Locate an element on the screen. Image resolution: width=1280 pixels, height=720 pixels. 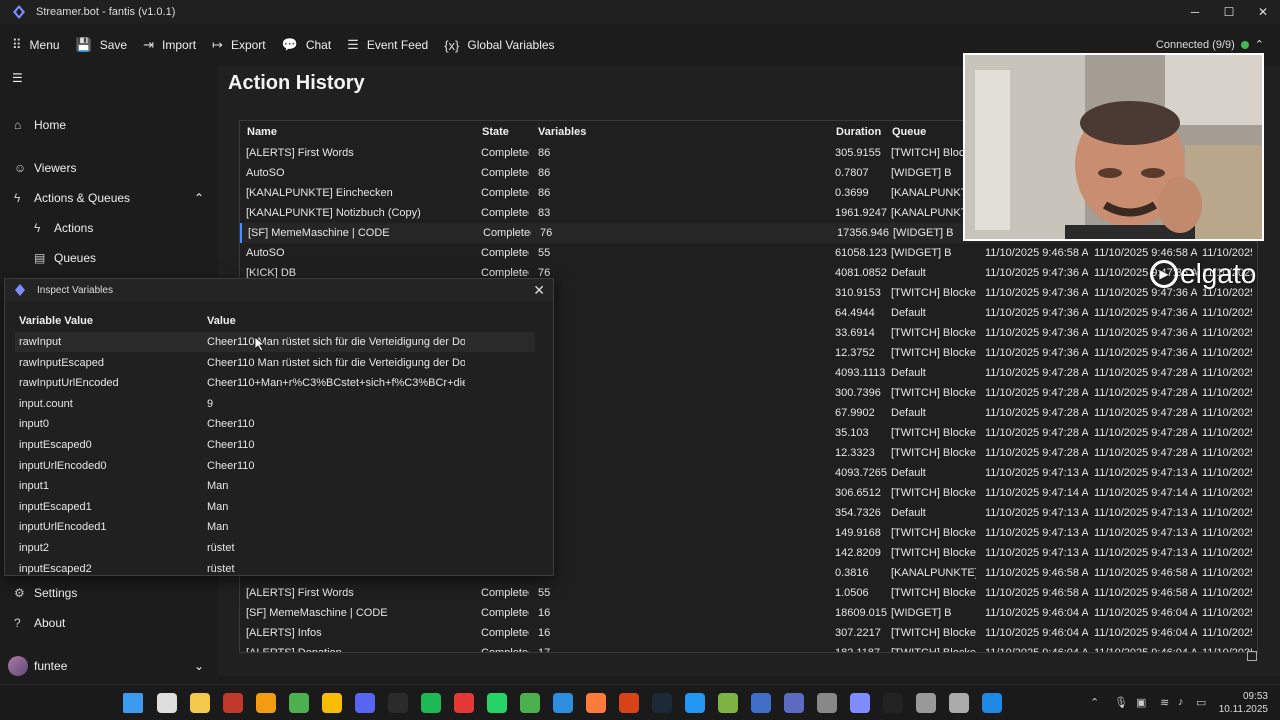
close-window-button: ✕ is located at coordinates (1263, 12).